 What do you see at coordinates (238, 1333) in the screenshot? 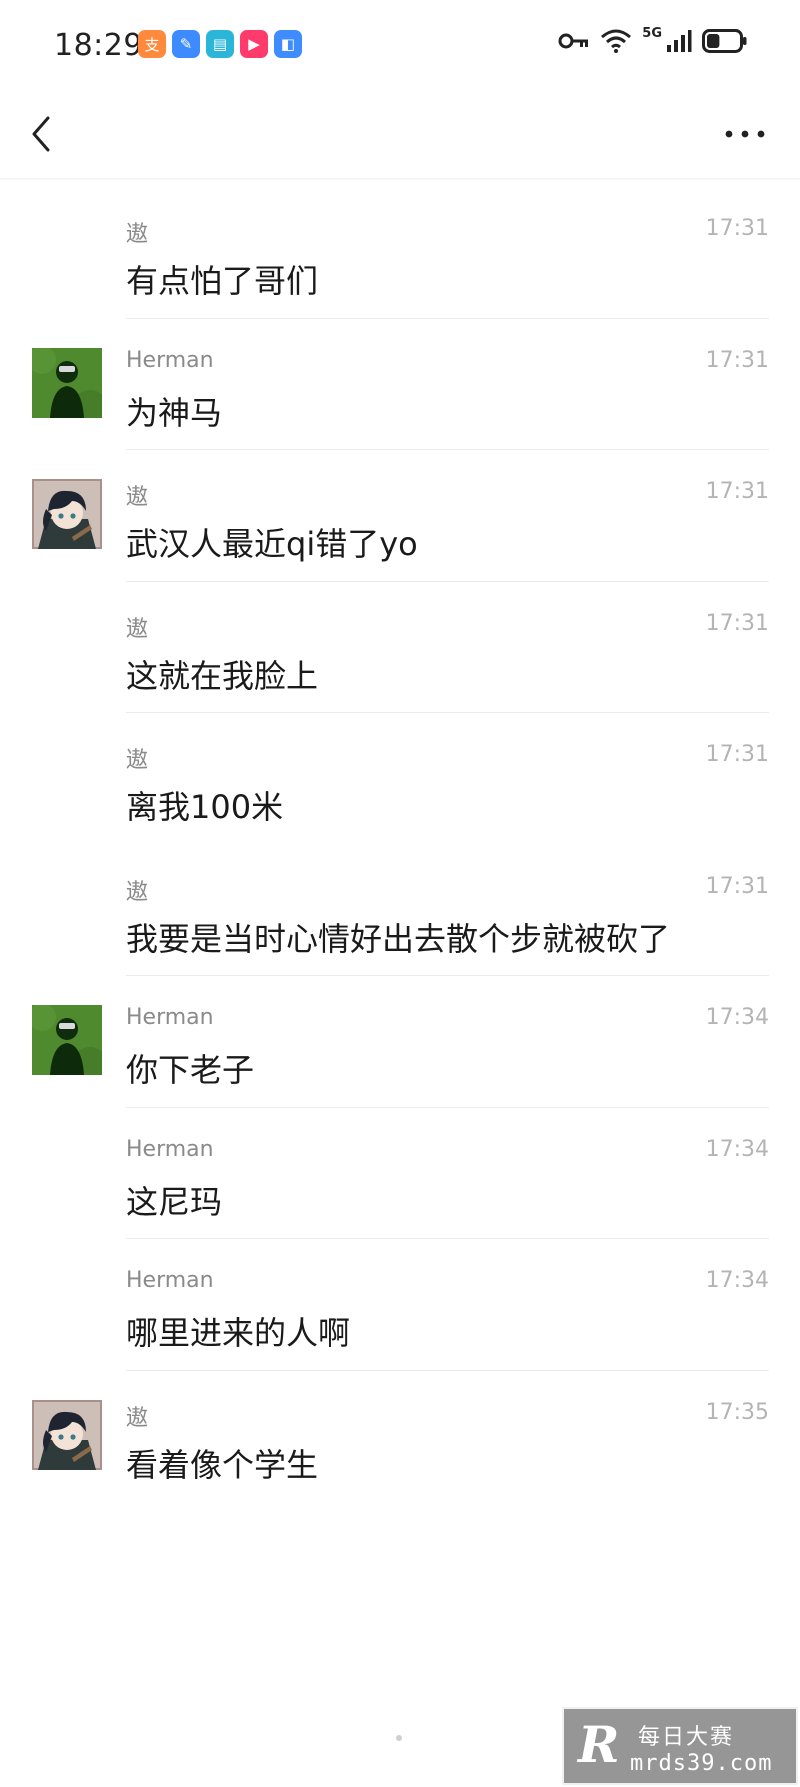
I see `message-text: 哪里进来的人啊` at bounding box center [238, 1333].